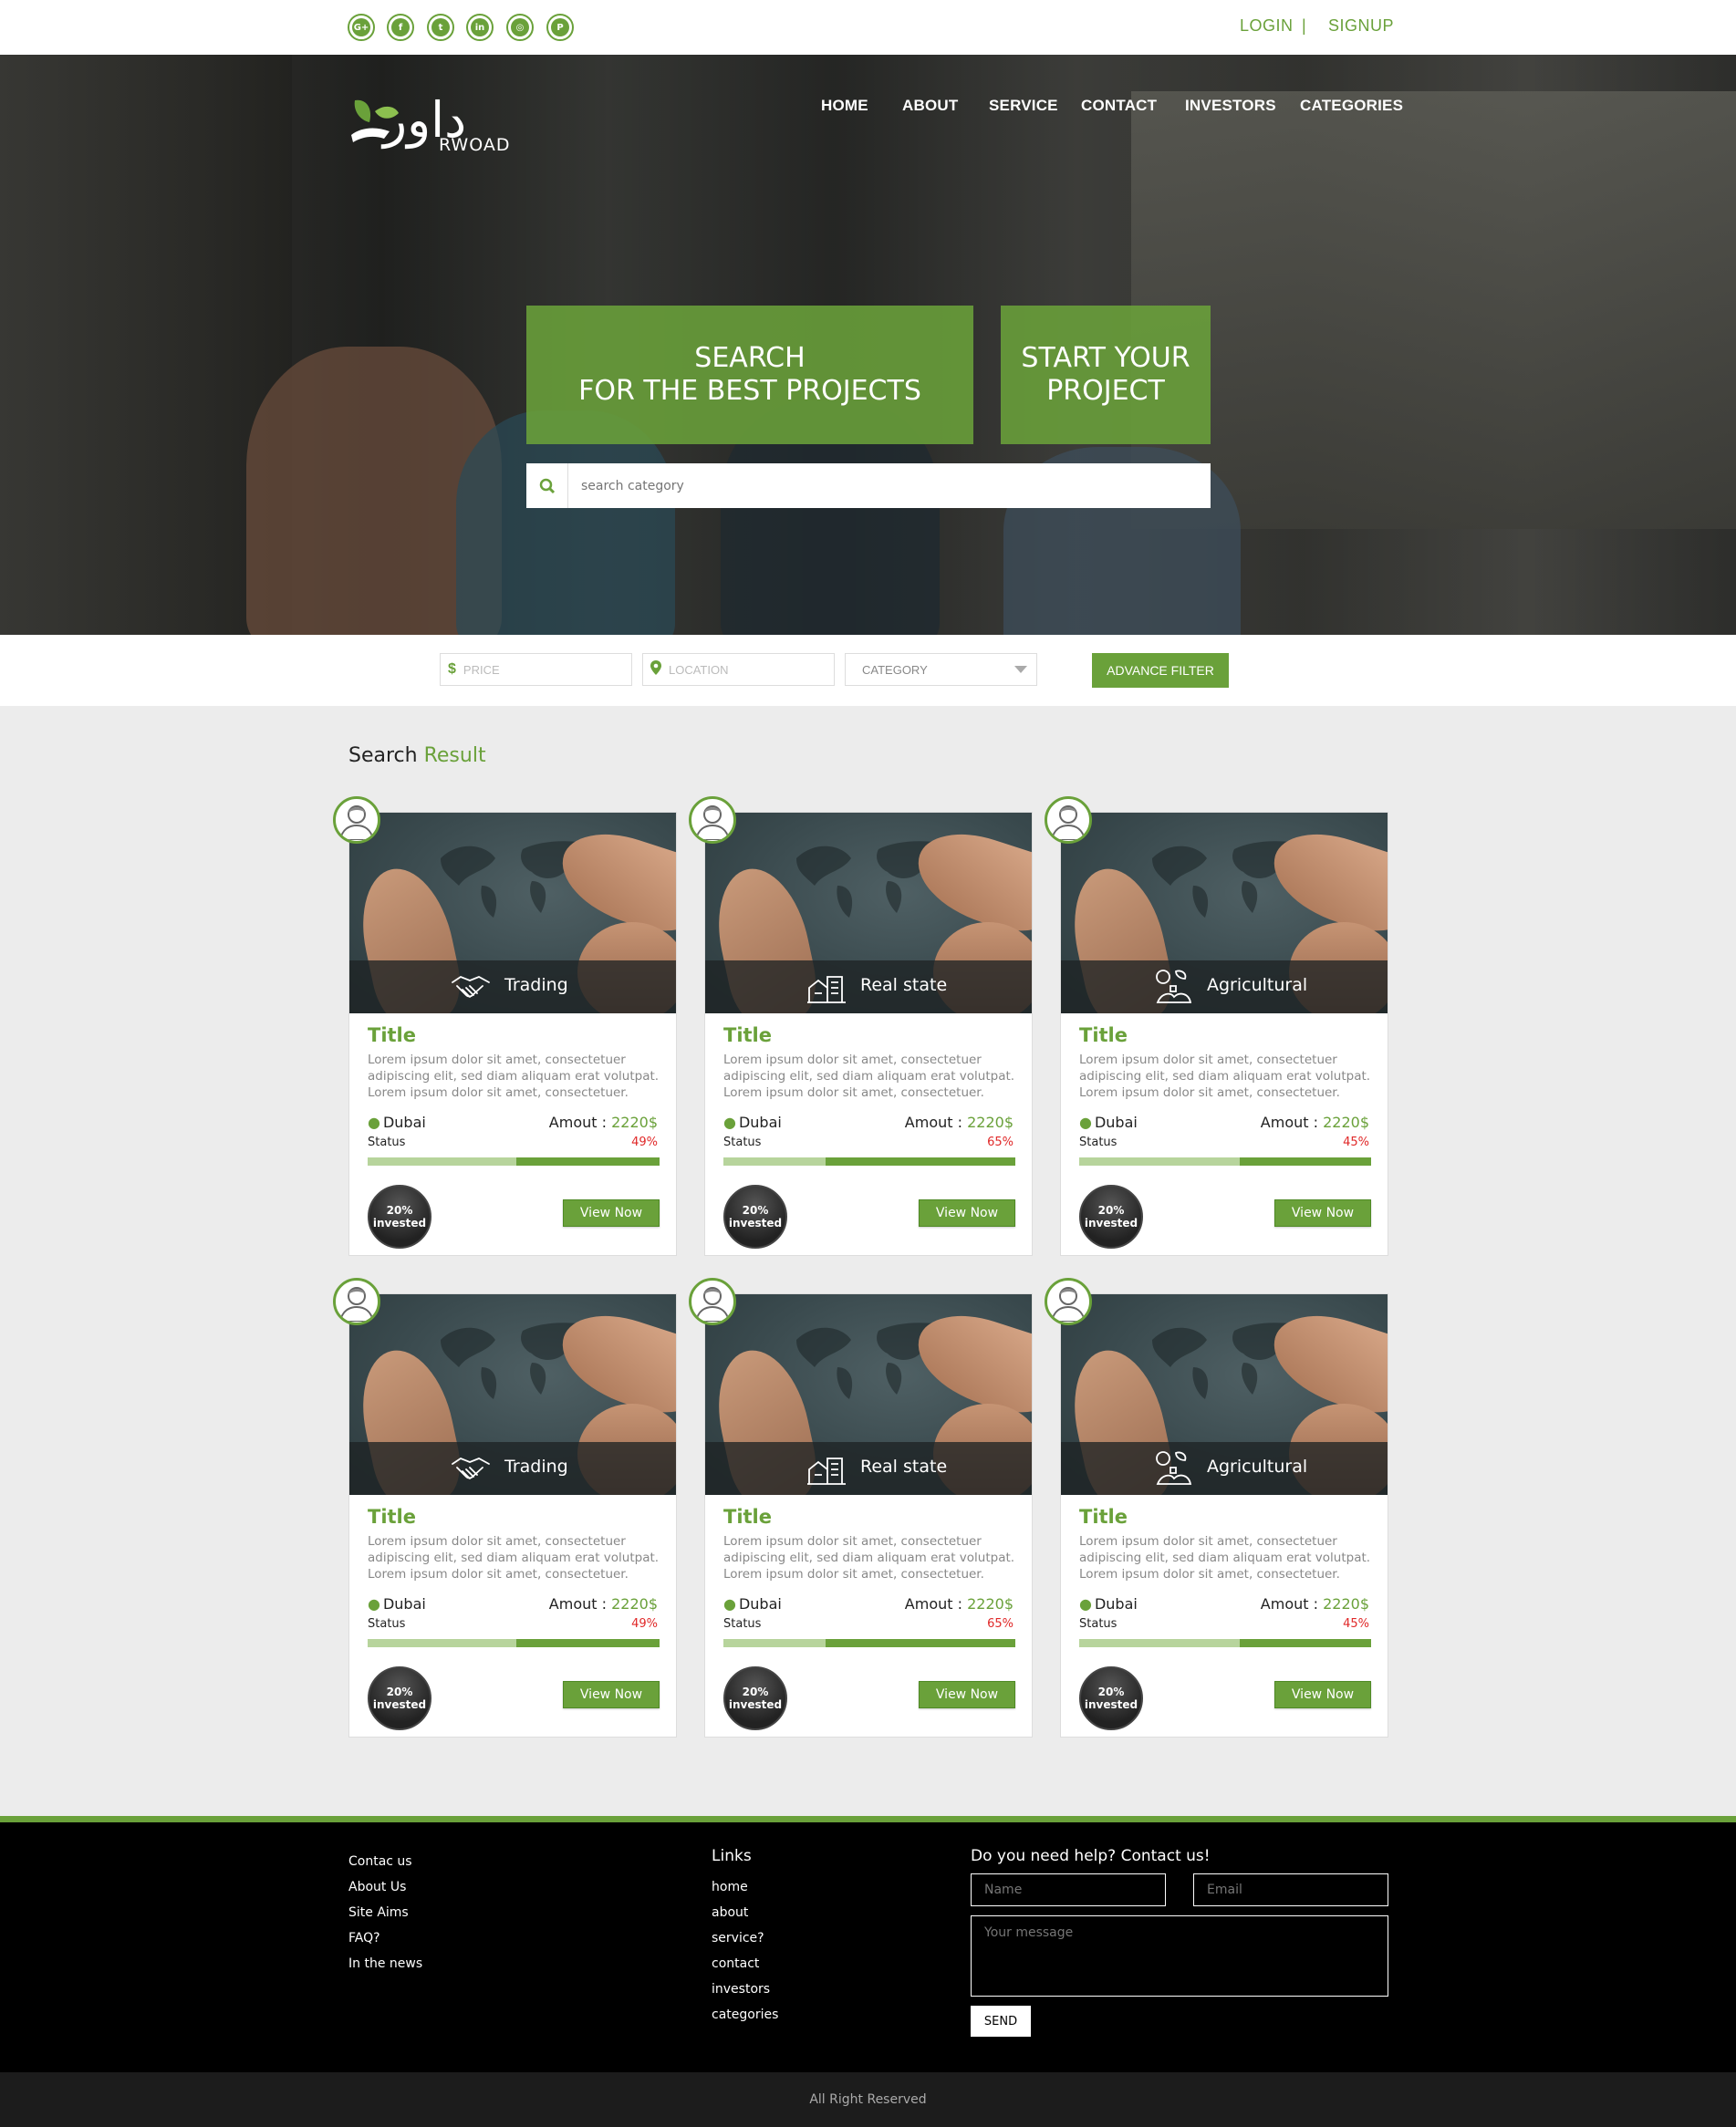 The height and width of the screenshot is (2127, 1736). I want to click on start-project-button: START YOUR PROJECT, so click(1106, 375).